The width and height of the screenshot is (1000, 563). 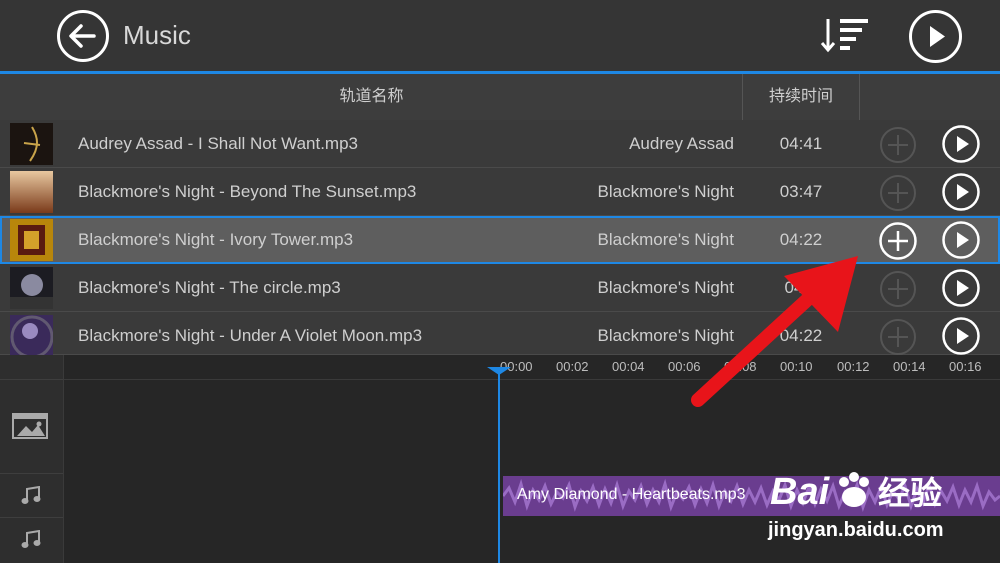 What do you see at coordinates (32, 459) in the screenshot?
I see `track-type-column` at bounding box center [32, 459].